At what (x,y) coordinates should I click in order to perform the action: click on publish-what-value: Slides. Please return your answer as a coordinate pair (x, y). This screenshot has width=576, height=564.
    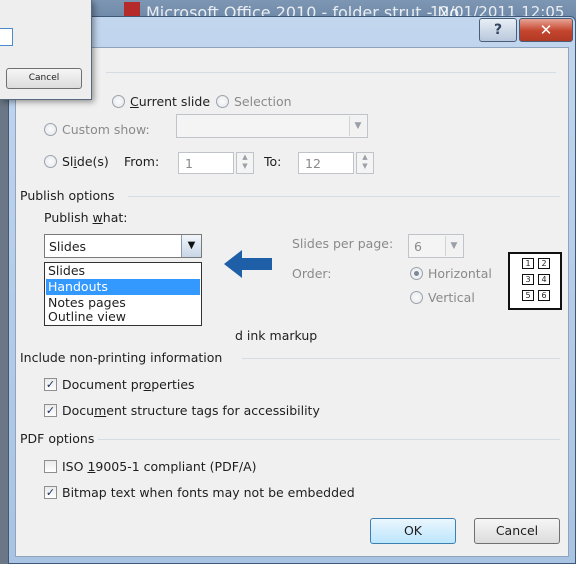
    Looking at the image, I should click on (68, 246).